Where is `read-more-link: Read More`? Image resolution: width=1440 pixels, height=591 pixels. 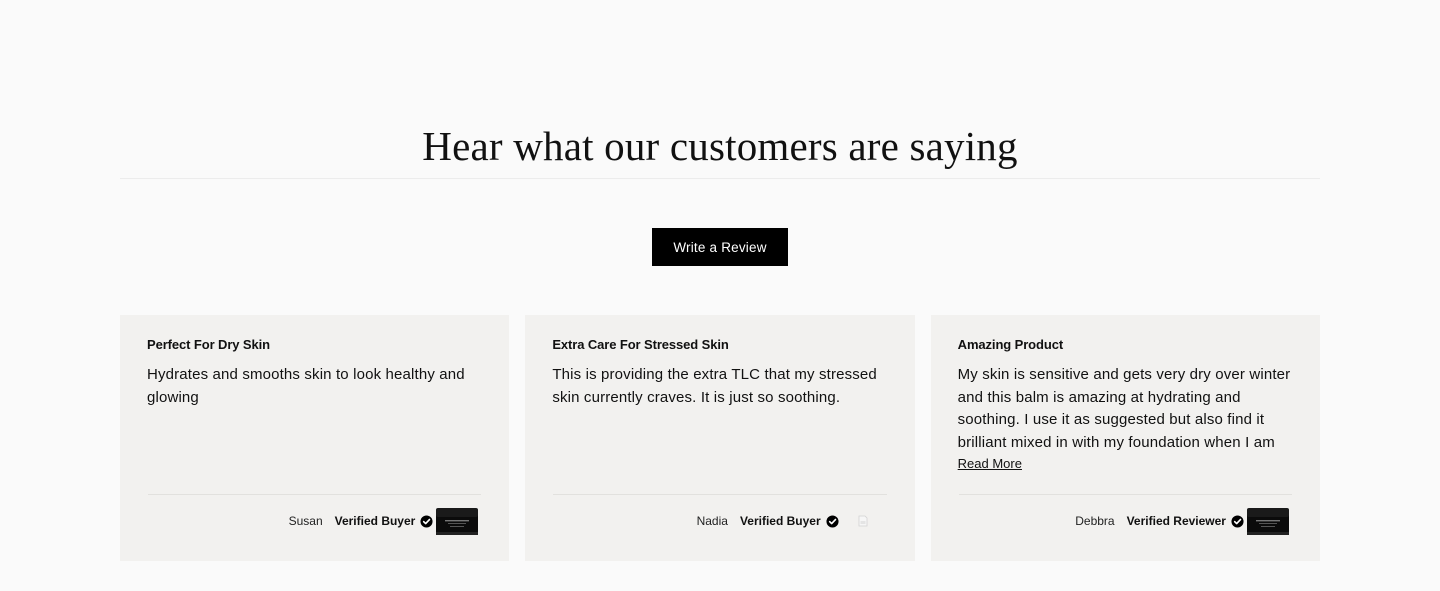
read-more-link: Read More is located at coordinates (990, 463).